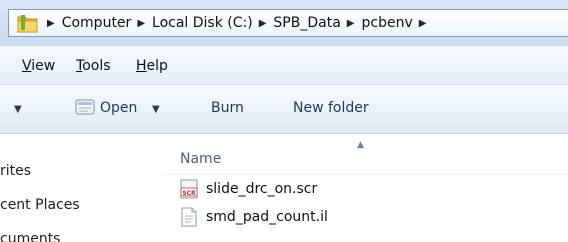 Image resolution: width=568 pixels, height=242 pixels. Describe the element at coordinates (85, 107) in the screenshot. I see `open-icon` at that location.